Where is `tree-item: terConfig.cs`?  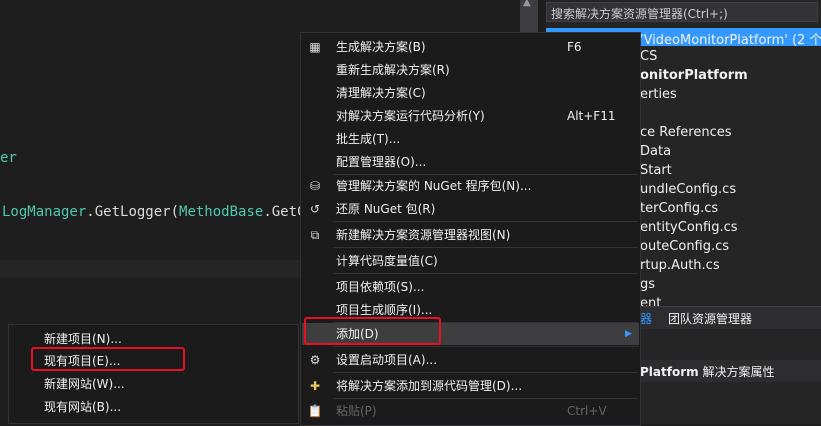
tree-item: terConfig.cs is located at coordinates (679, 208).